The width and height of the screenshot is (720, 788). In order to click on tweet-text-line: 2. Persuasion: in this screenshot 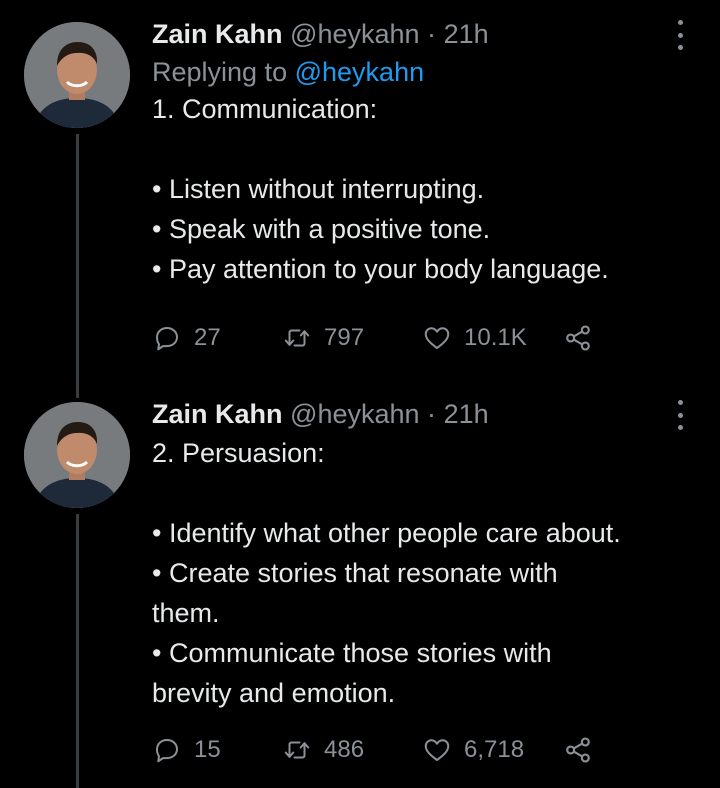, I will do `click(238, 453)`.